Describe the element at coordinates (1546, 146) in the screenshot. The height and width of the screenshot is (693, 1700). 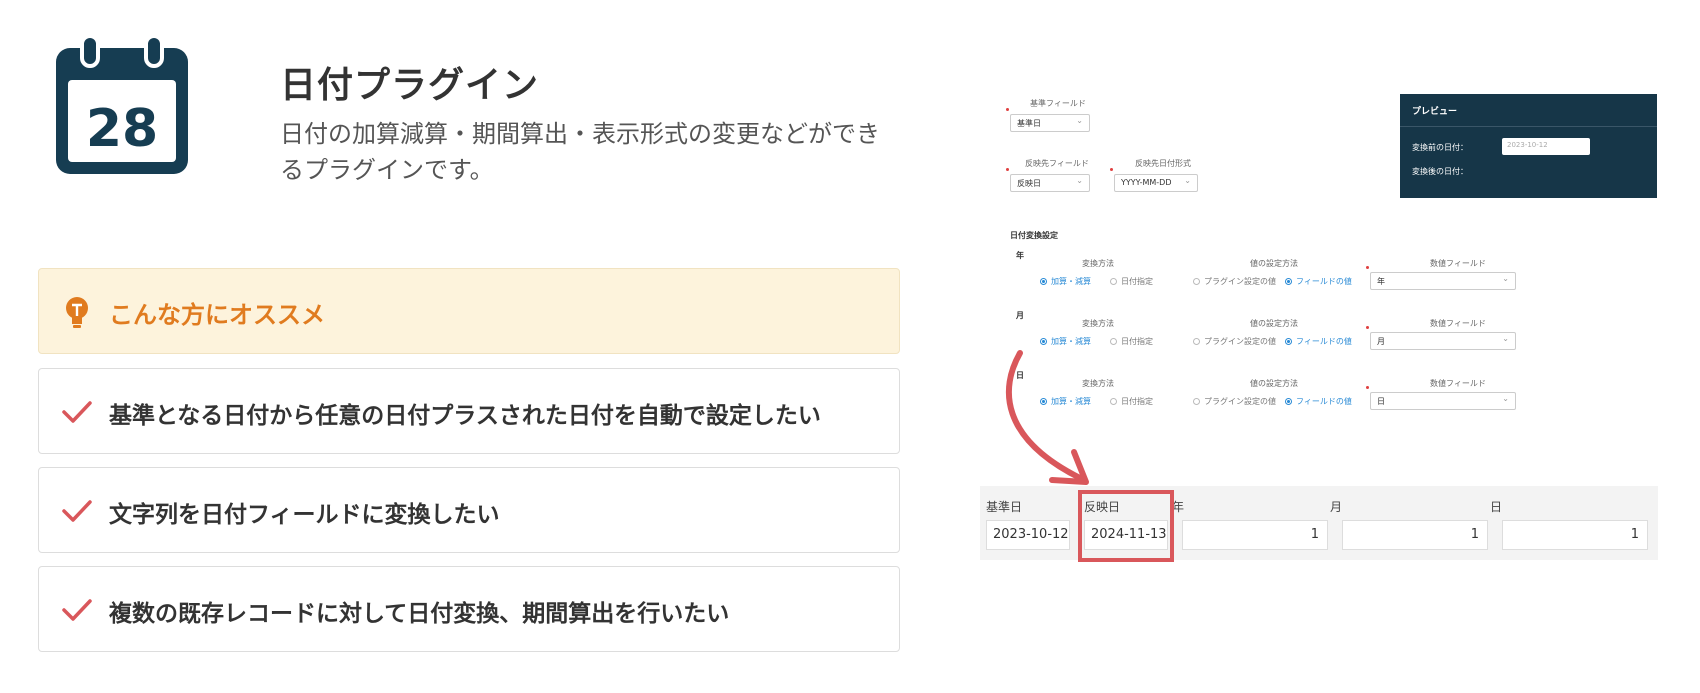
I see `preview-before-input: 2023-10-12` at that location.